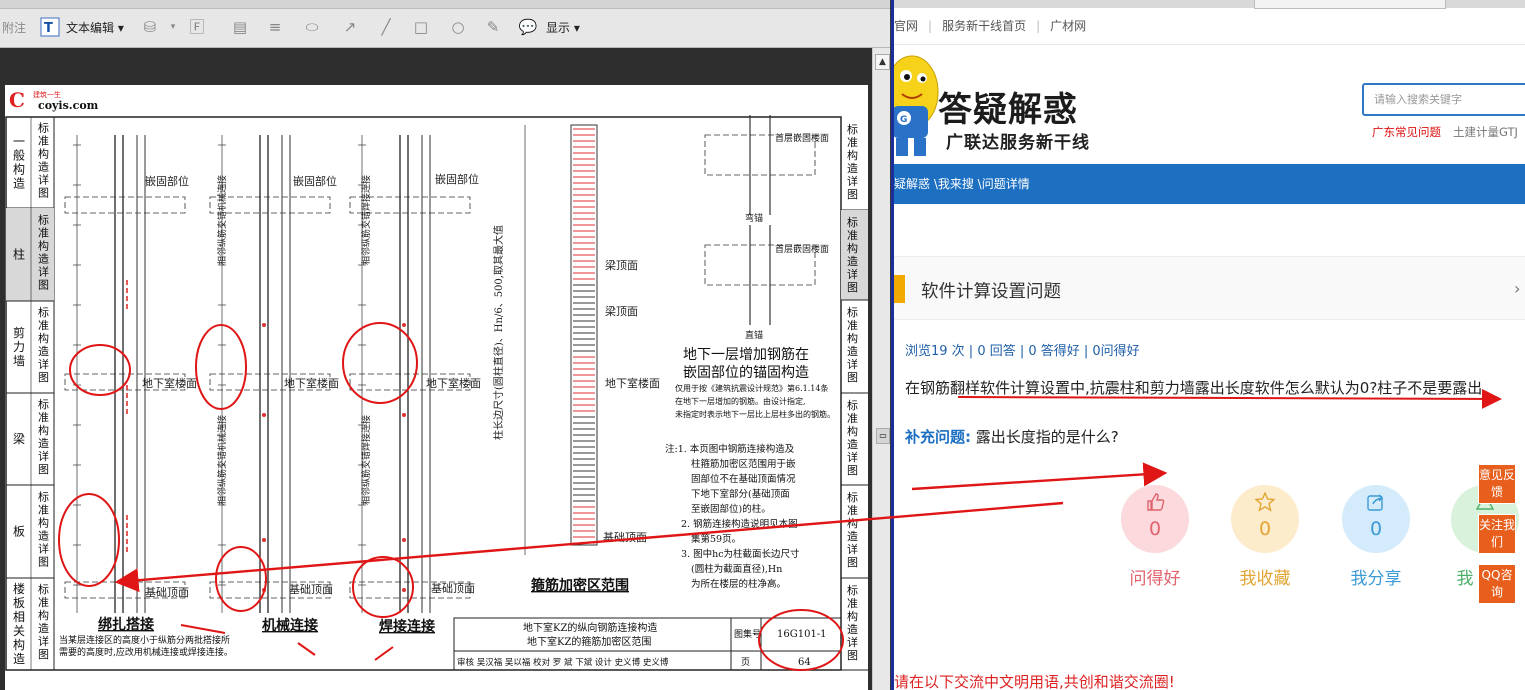 This screenshot has height=690, width=1525. I want to click on more-icon: ›, so click(1517, 288).